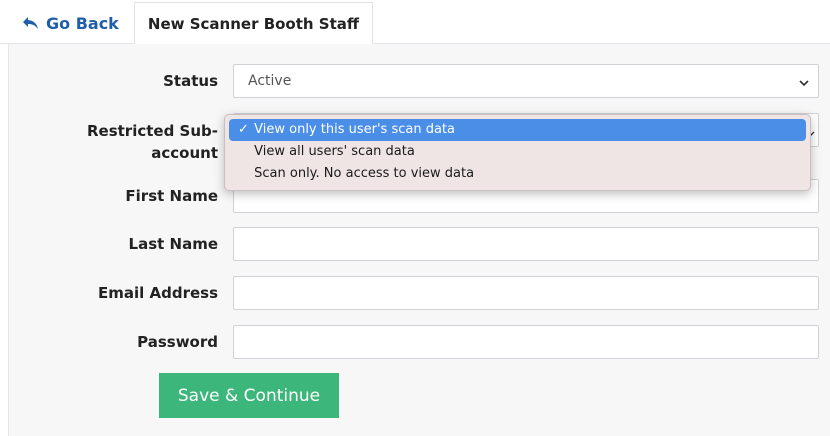  I want to click on tab-new-scanner-booth-staff: New Scanner Booth Staff, so click(253, 23).